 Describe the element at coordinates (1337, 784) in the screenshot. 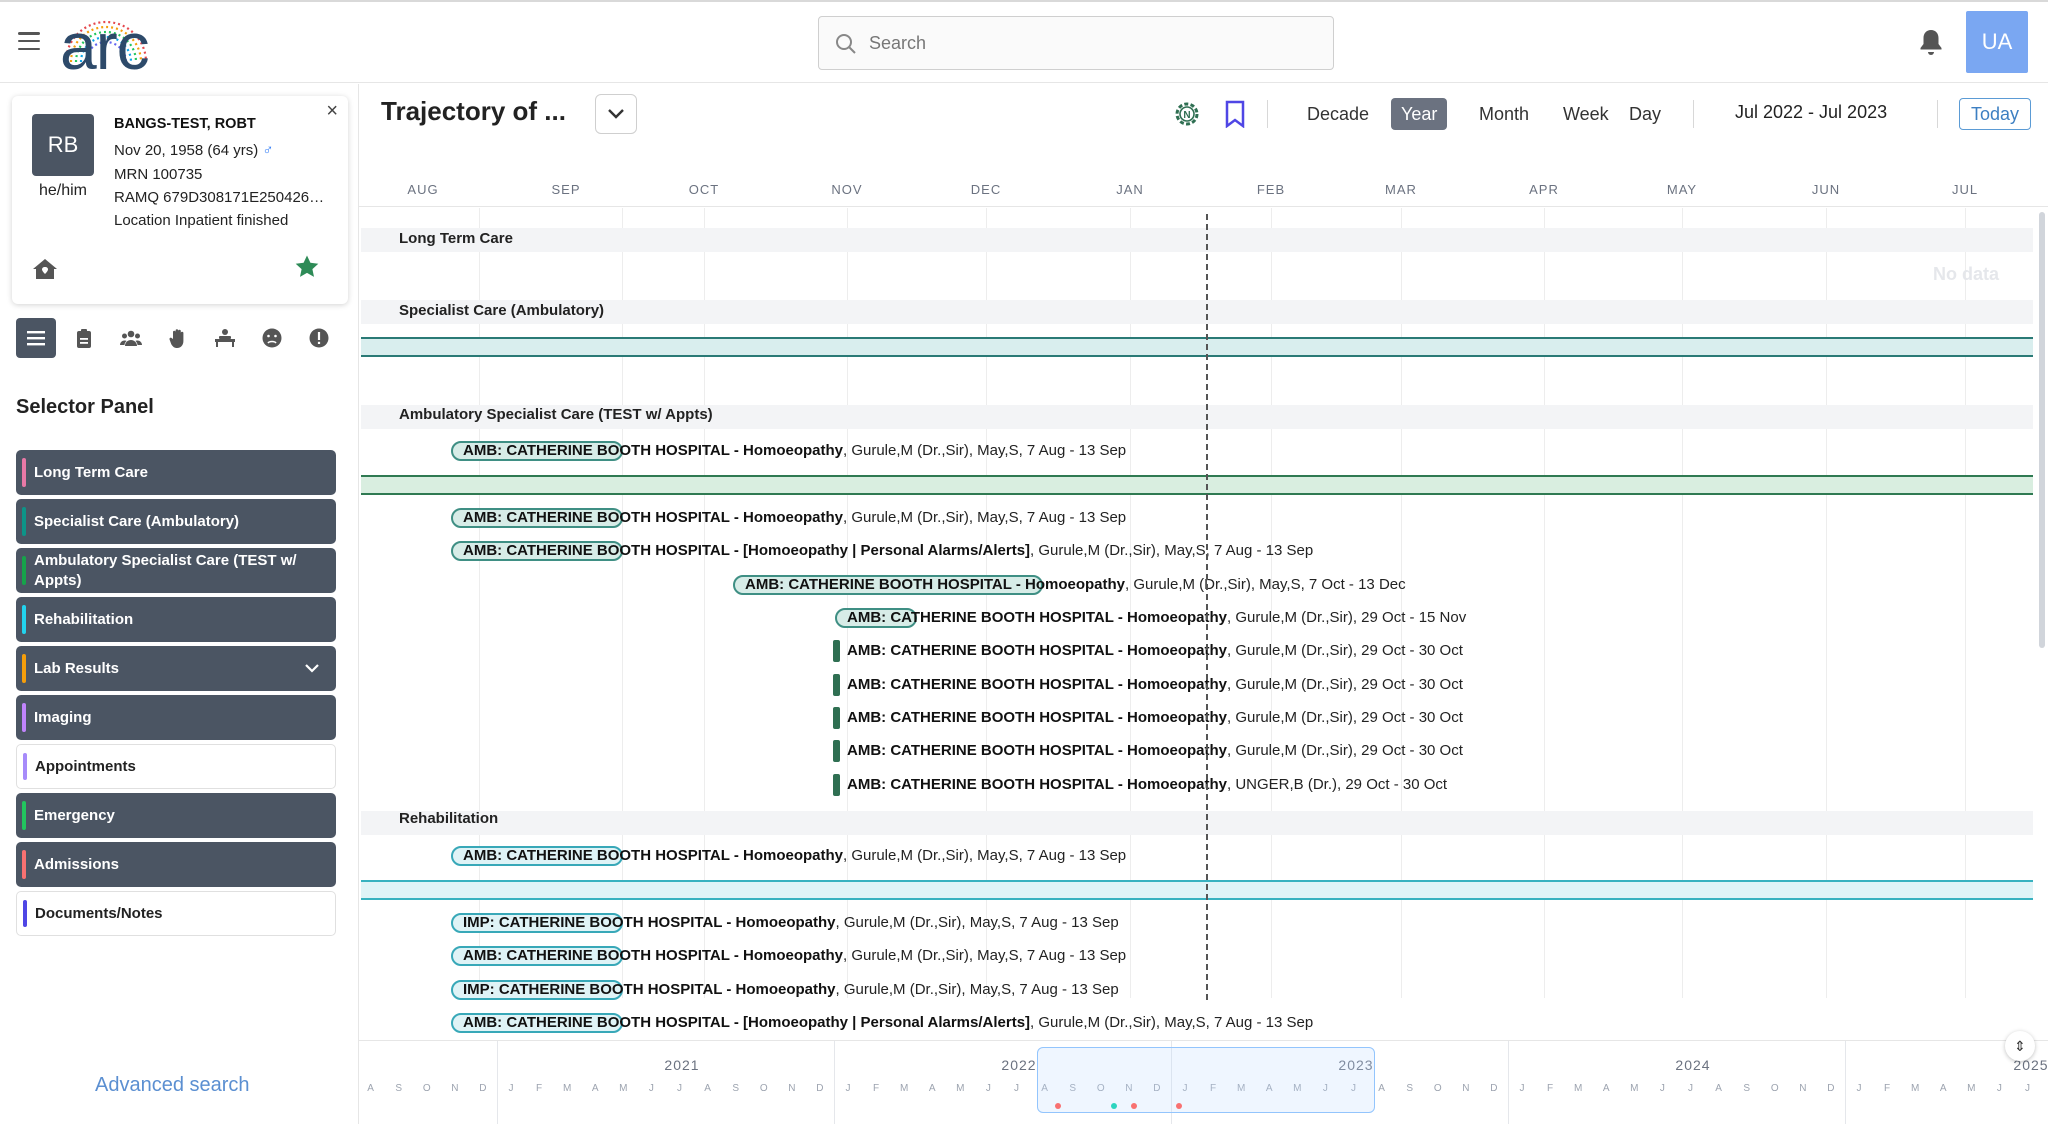

I see `event-detail: , UNGER,B (Dr.), 29 Oct - 30 Oct` at that location.